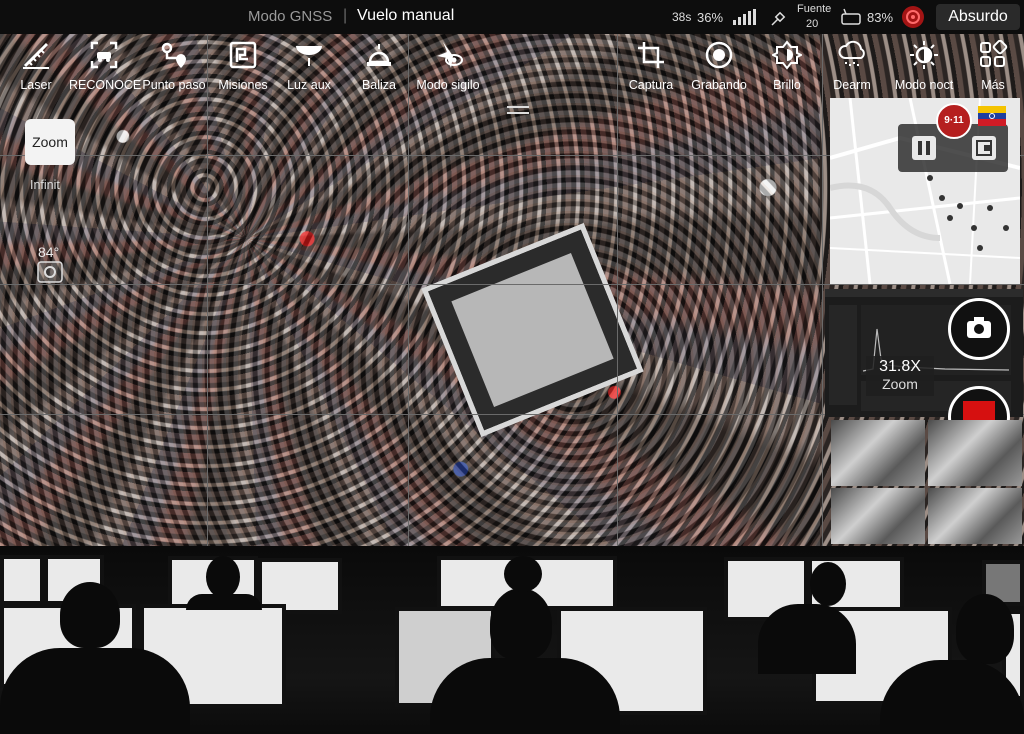 This screenshot has width=1024, height=734. Describe the element at coordinates (36, 85) in the screenshot. I see `tool-label: Laser` at that location.